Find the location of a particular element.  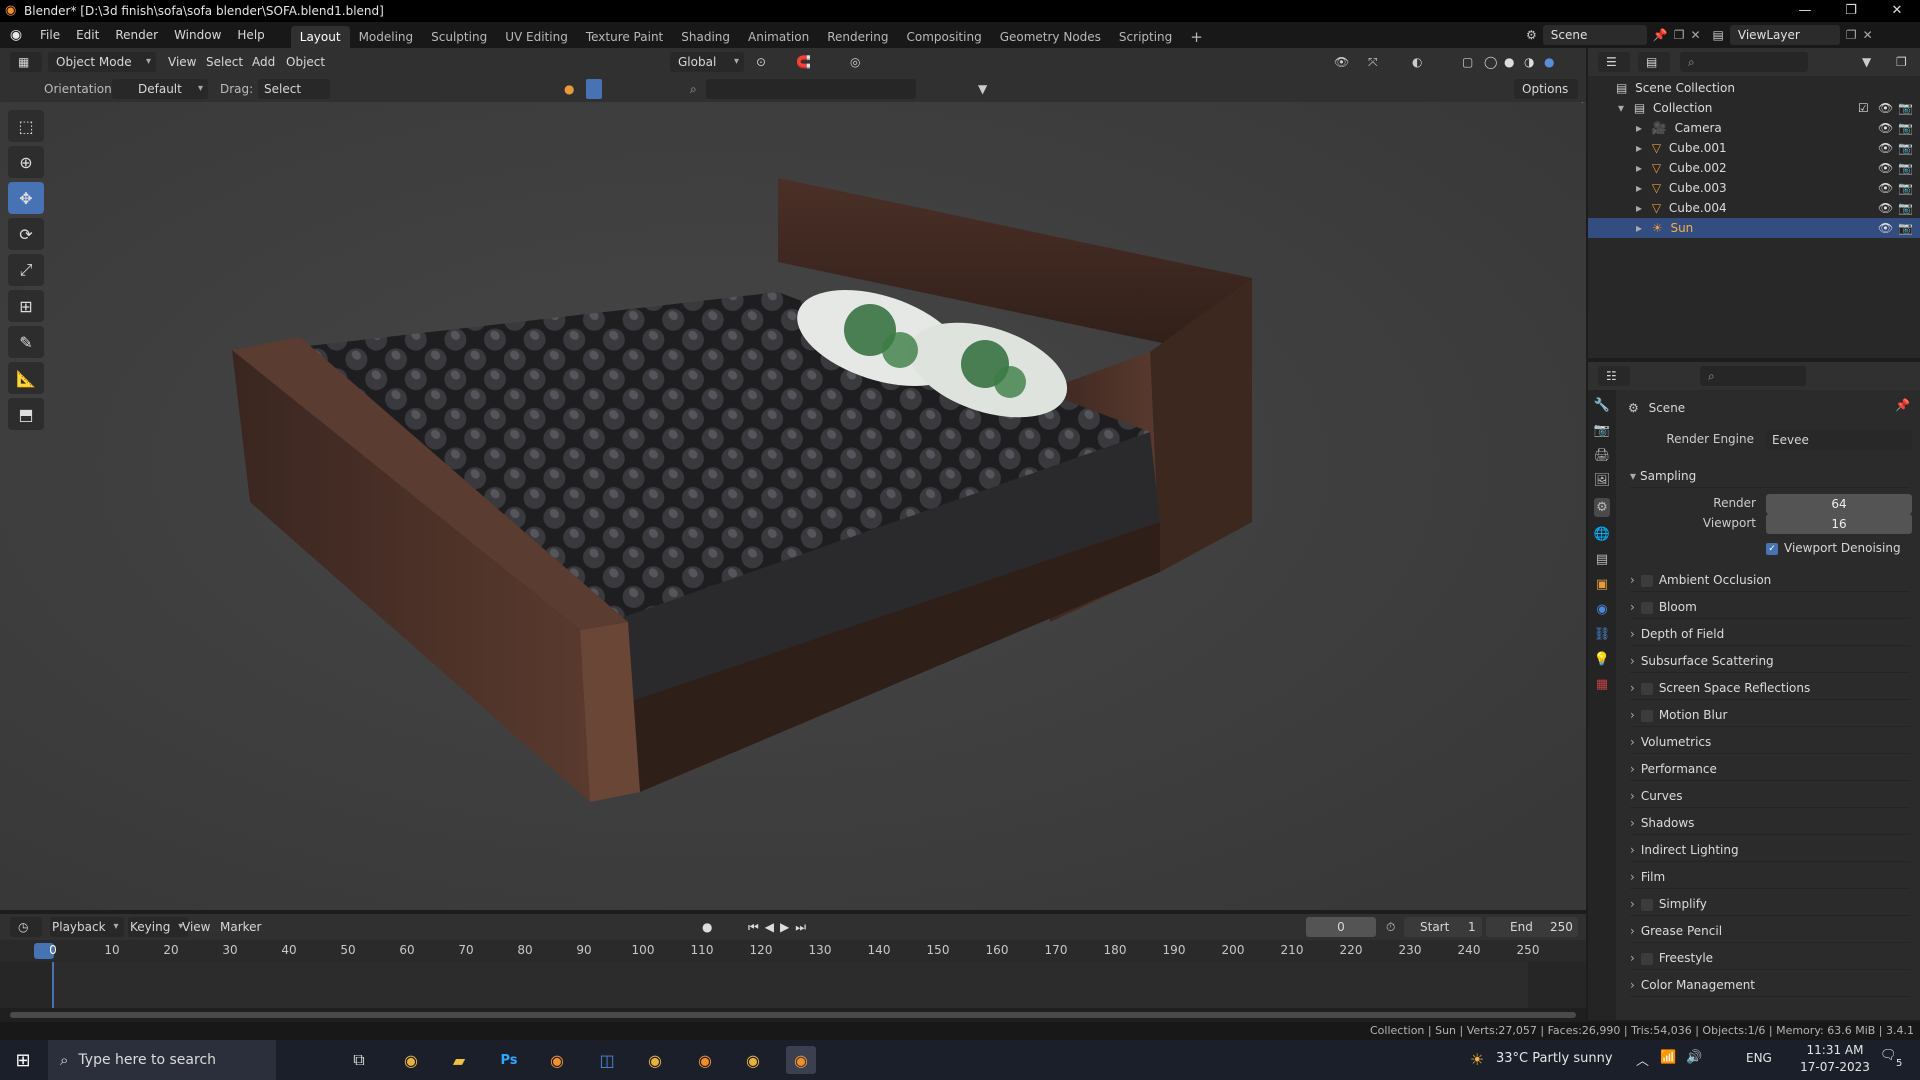

tray-chevron-icon: ︿ is located at coordinates (1642, 1059).